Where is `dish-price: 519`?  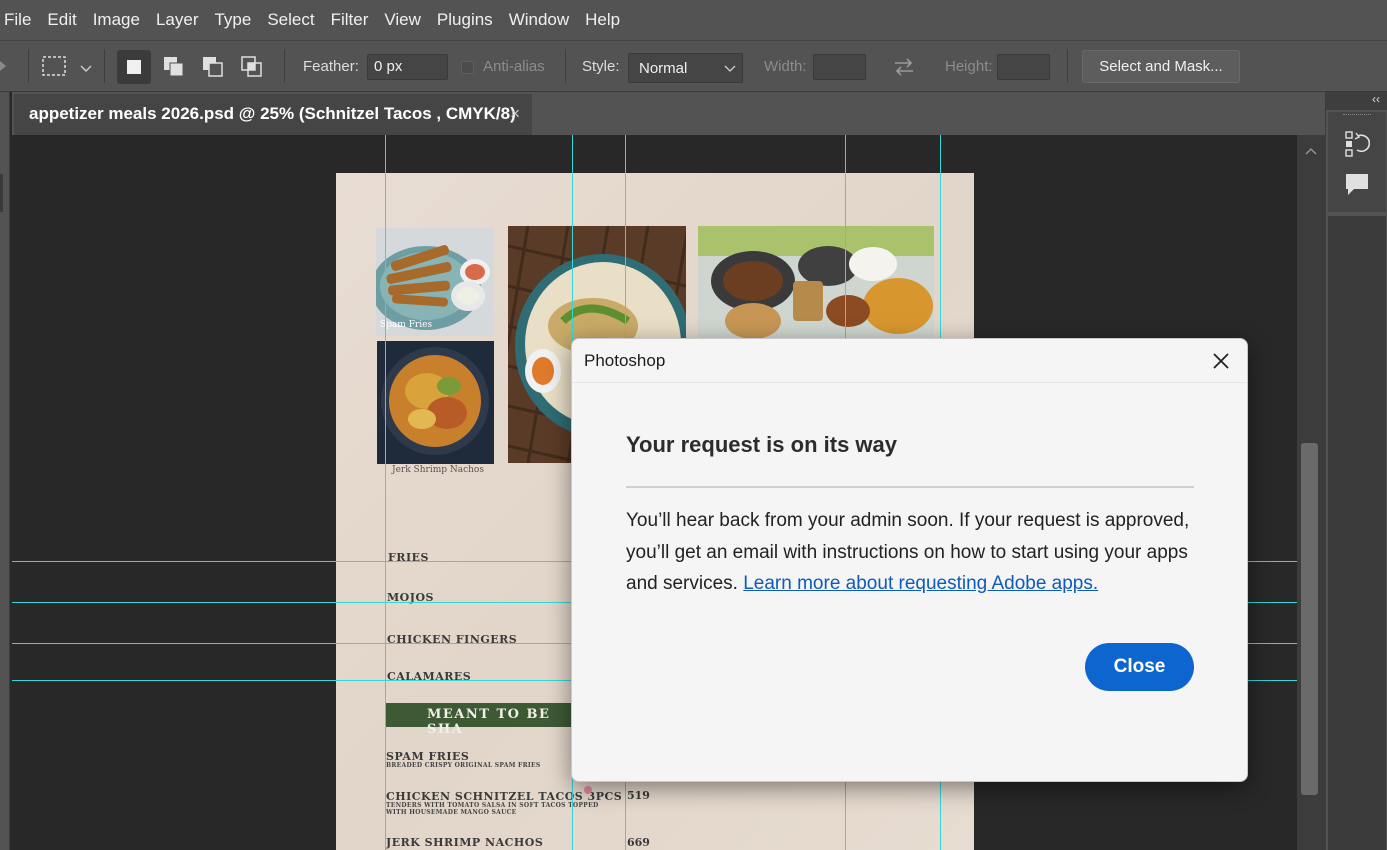
dish-price: 519 is located at coordinates (638, 795).